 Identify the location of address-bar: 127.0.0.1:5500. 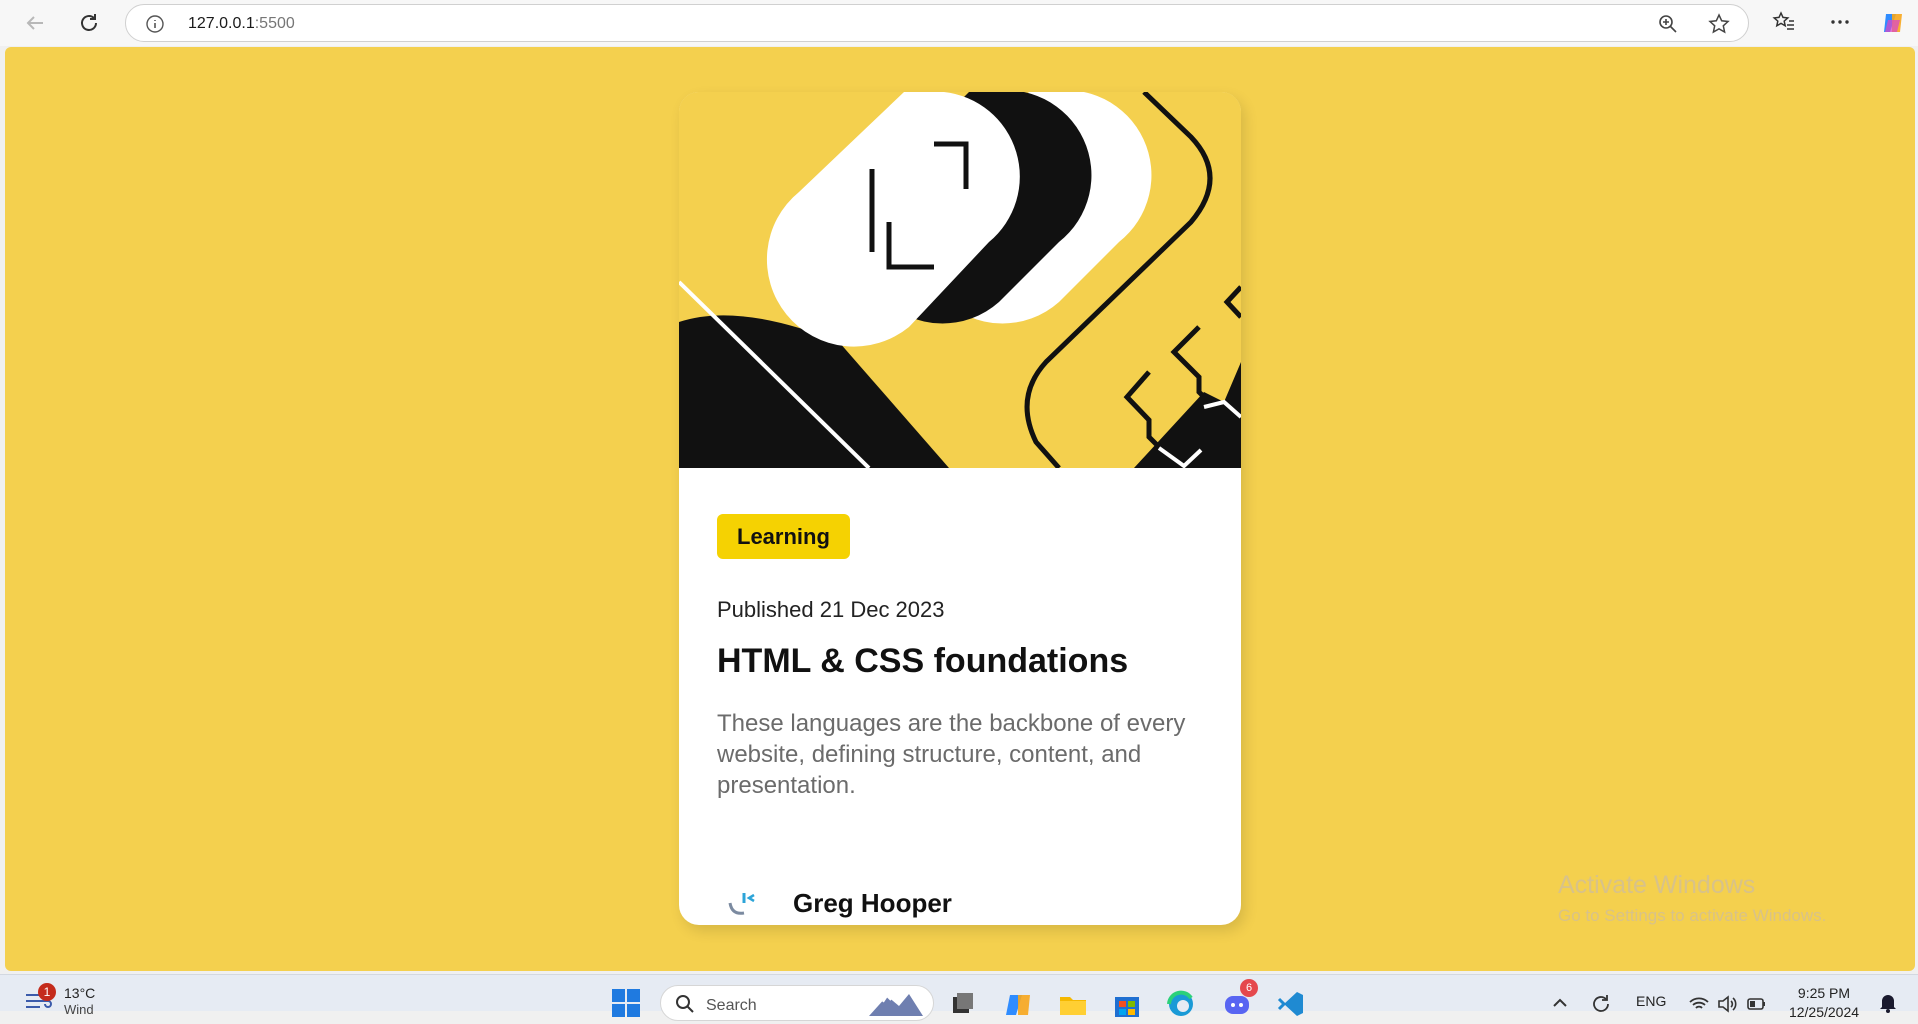
(937, 23).